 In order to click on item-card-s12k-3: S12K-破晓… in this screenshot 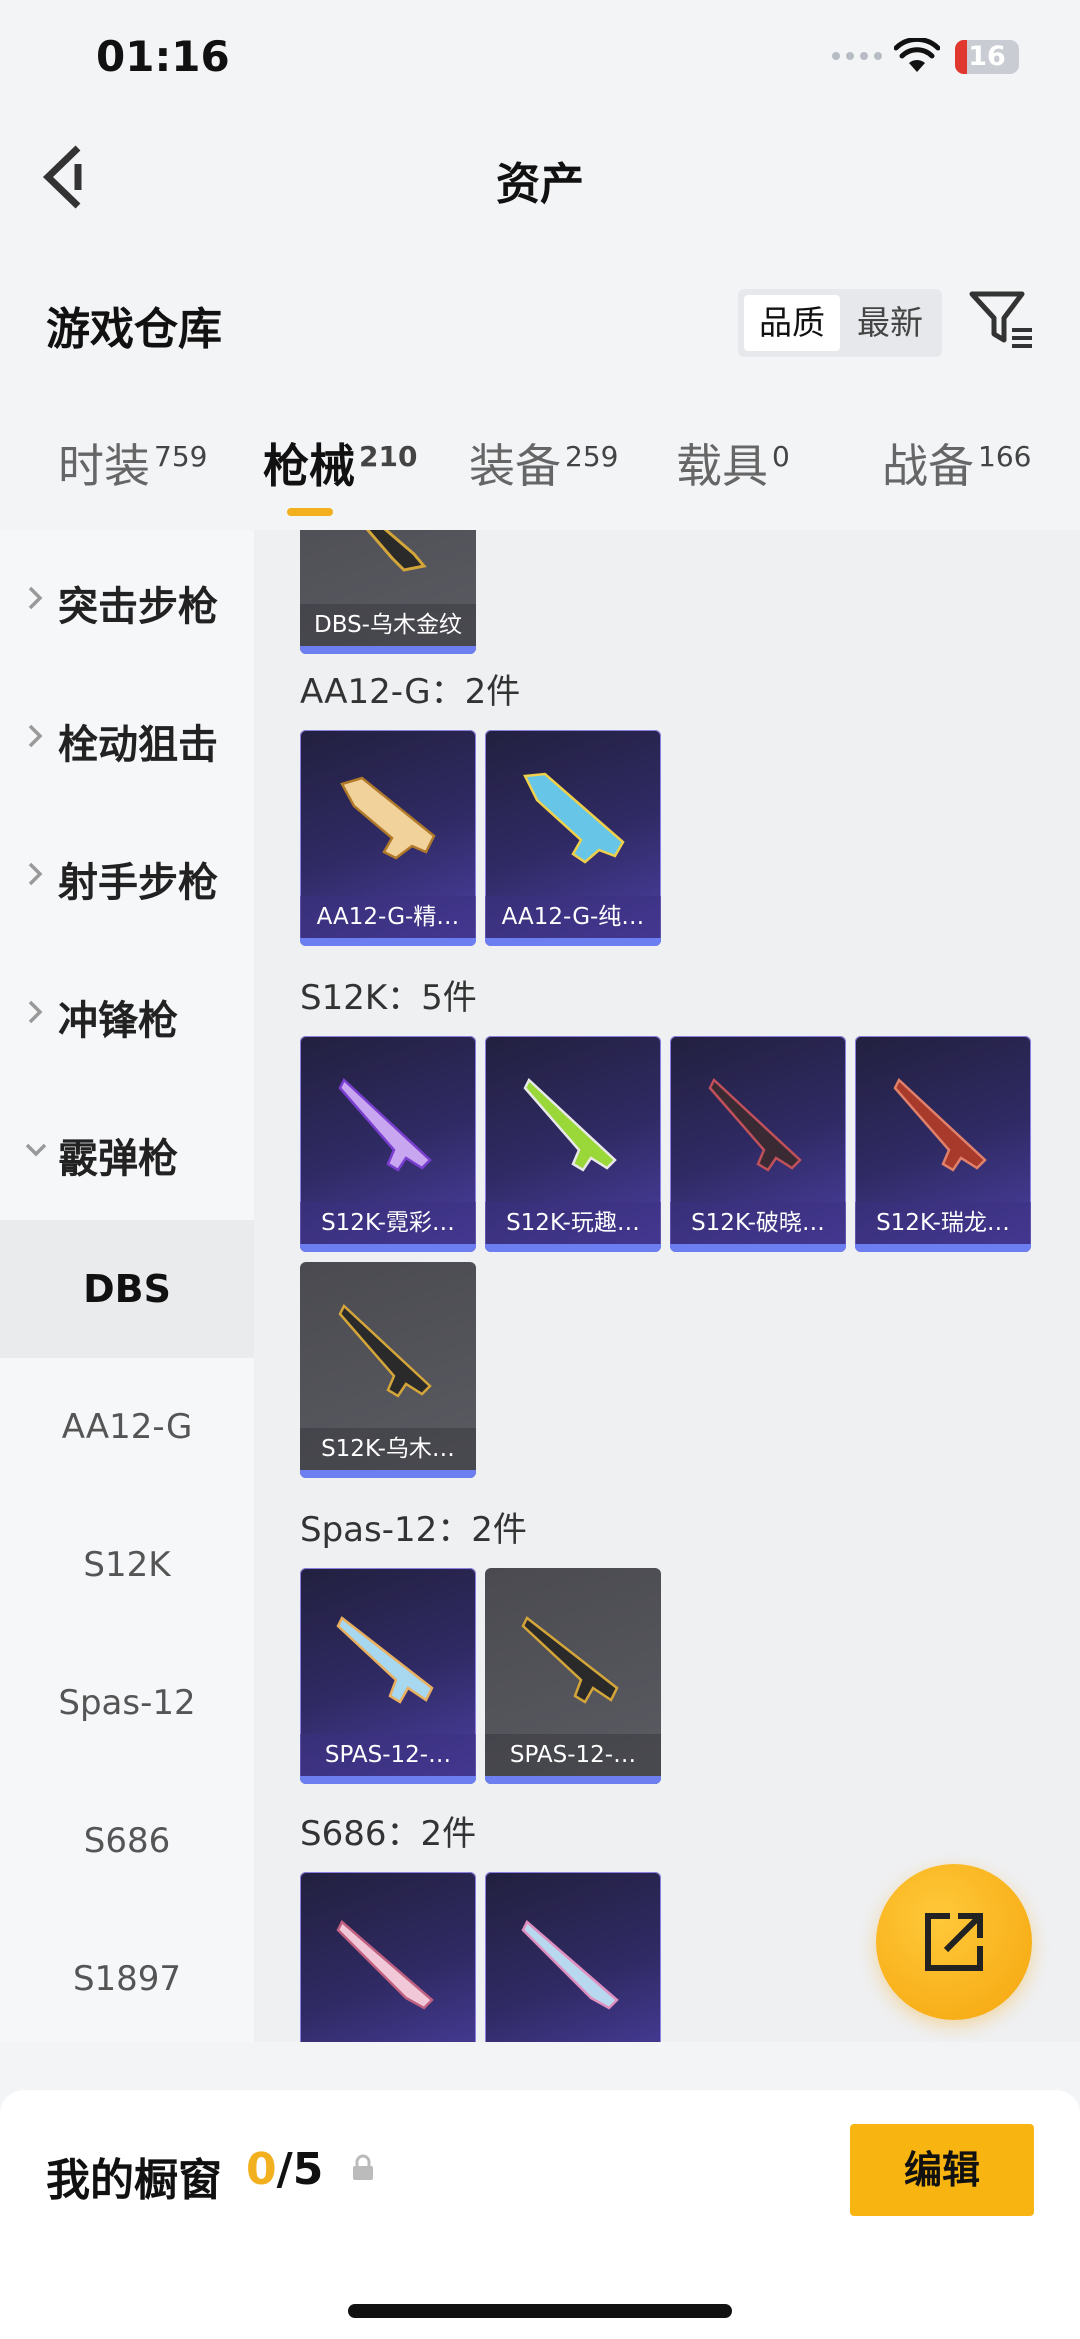, I will do `click(758, 1144)`.